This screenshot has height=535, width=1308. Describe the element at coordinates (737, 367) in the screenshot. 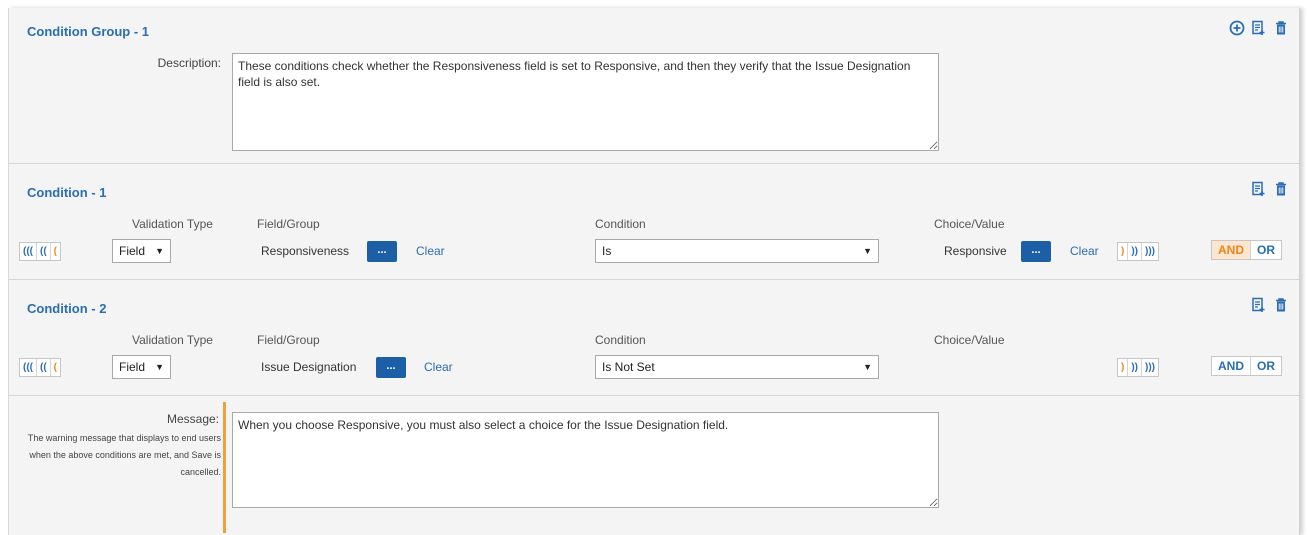

I see `condition-select: Is Not Set ▼` at that location.